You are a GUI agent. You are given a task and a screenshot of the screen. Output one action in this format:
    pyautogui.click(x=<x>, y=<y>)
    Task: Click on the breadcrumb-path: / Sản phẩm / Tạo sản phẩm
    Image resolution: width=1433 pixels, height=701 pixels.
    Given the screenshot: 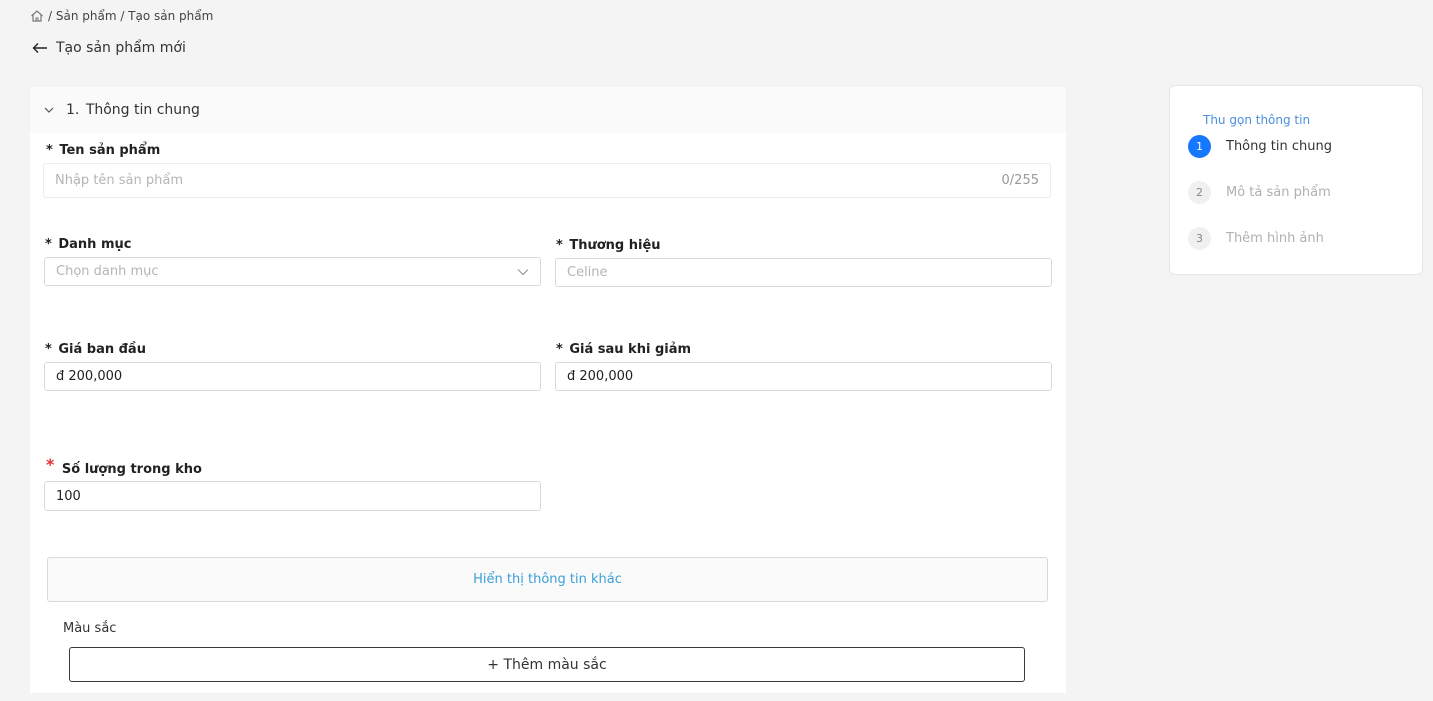 What is the action you would take?
    pyautogui.click(x=130, y=16)
    